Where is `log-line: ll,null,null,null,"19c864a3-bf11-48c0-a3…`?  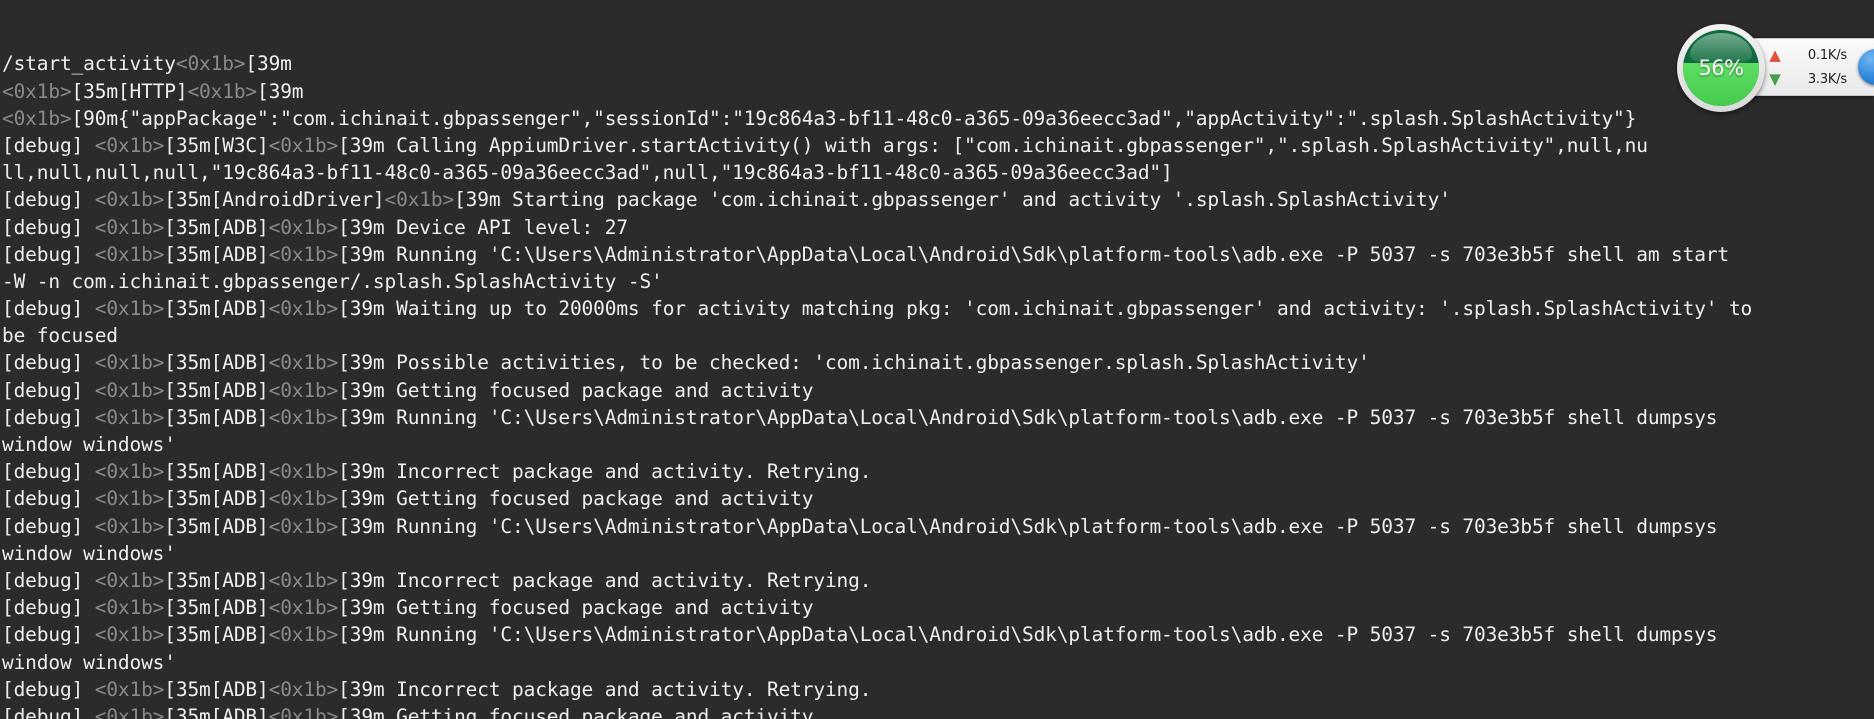 log-line: ll,null,null,null,"19c864a3-bf11-48c0-a3… is located at coordinates (587, 173).